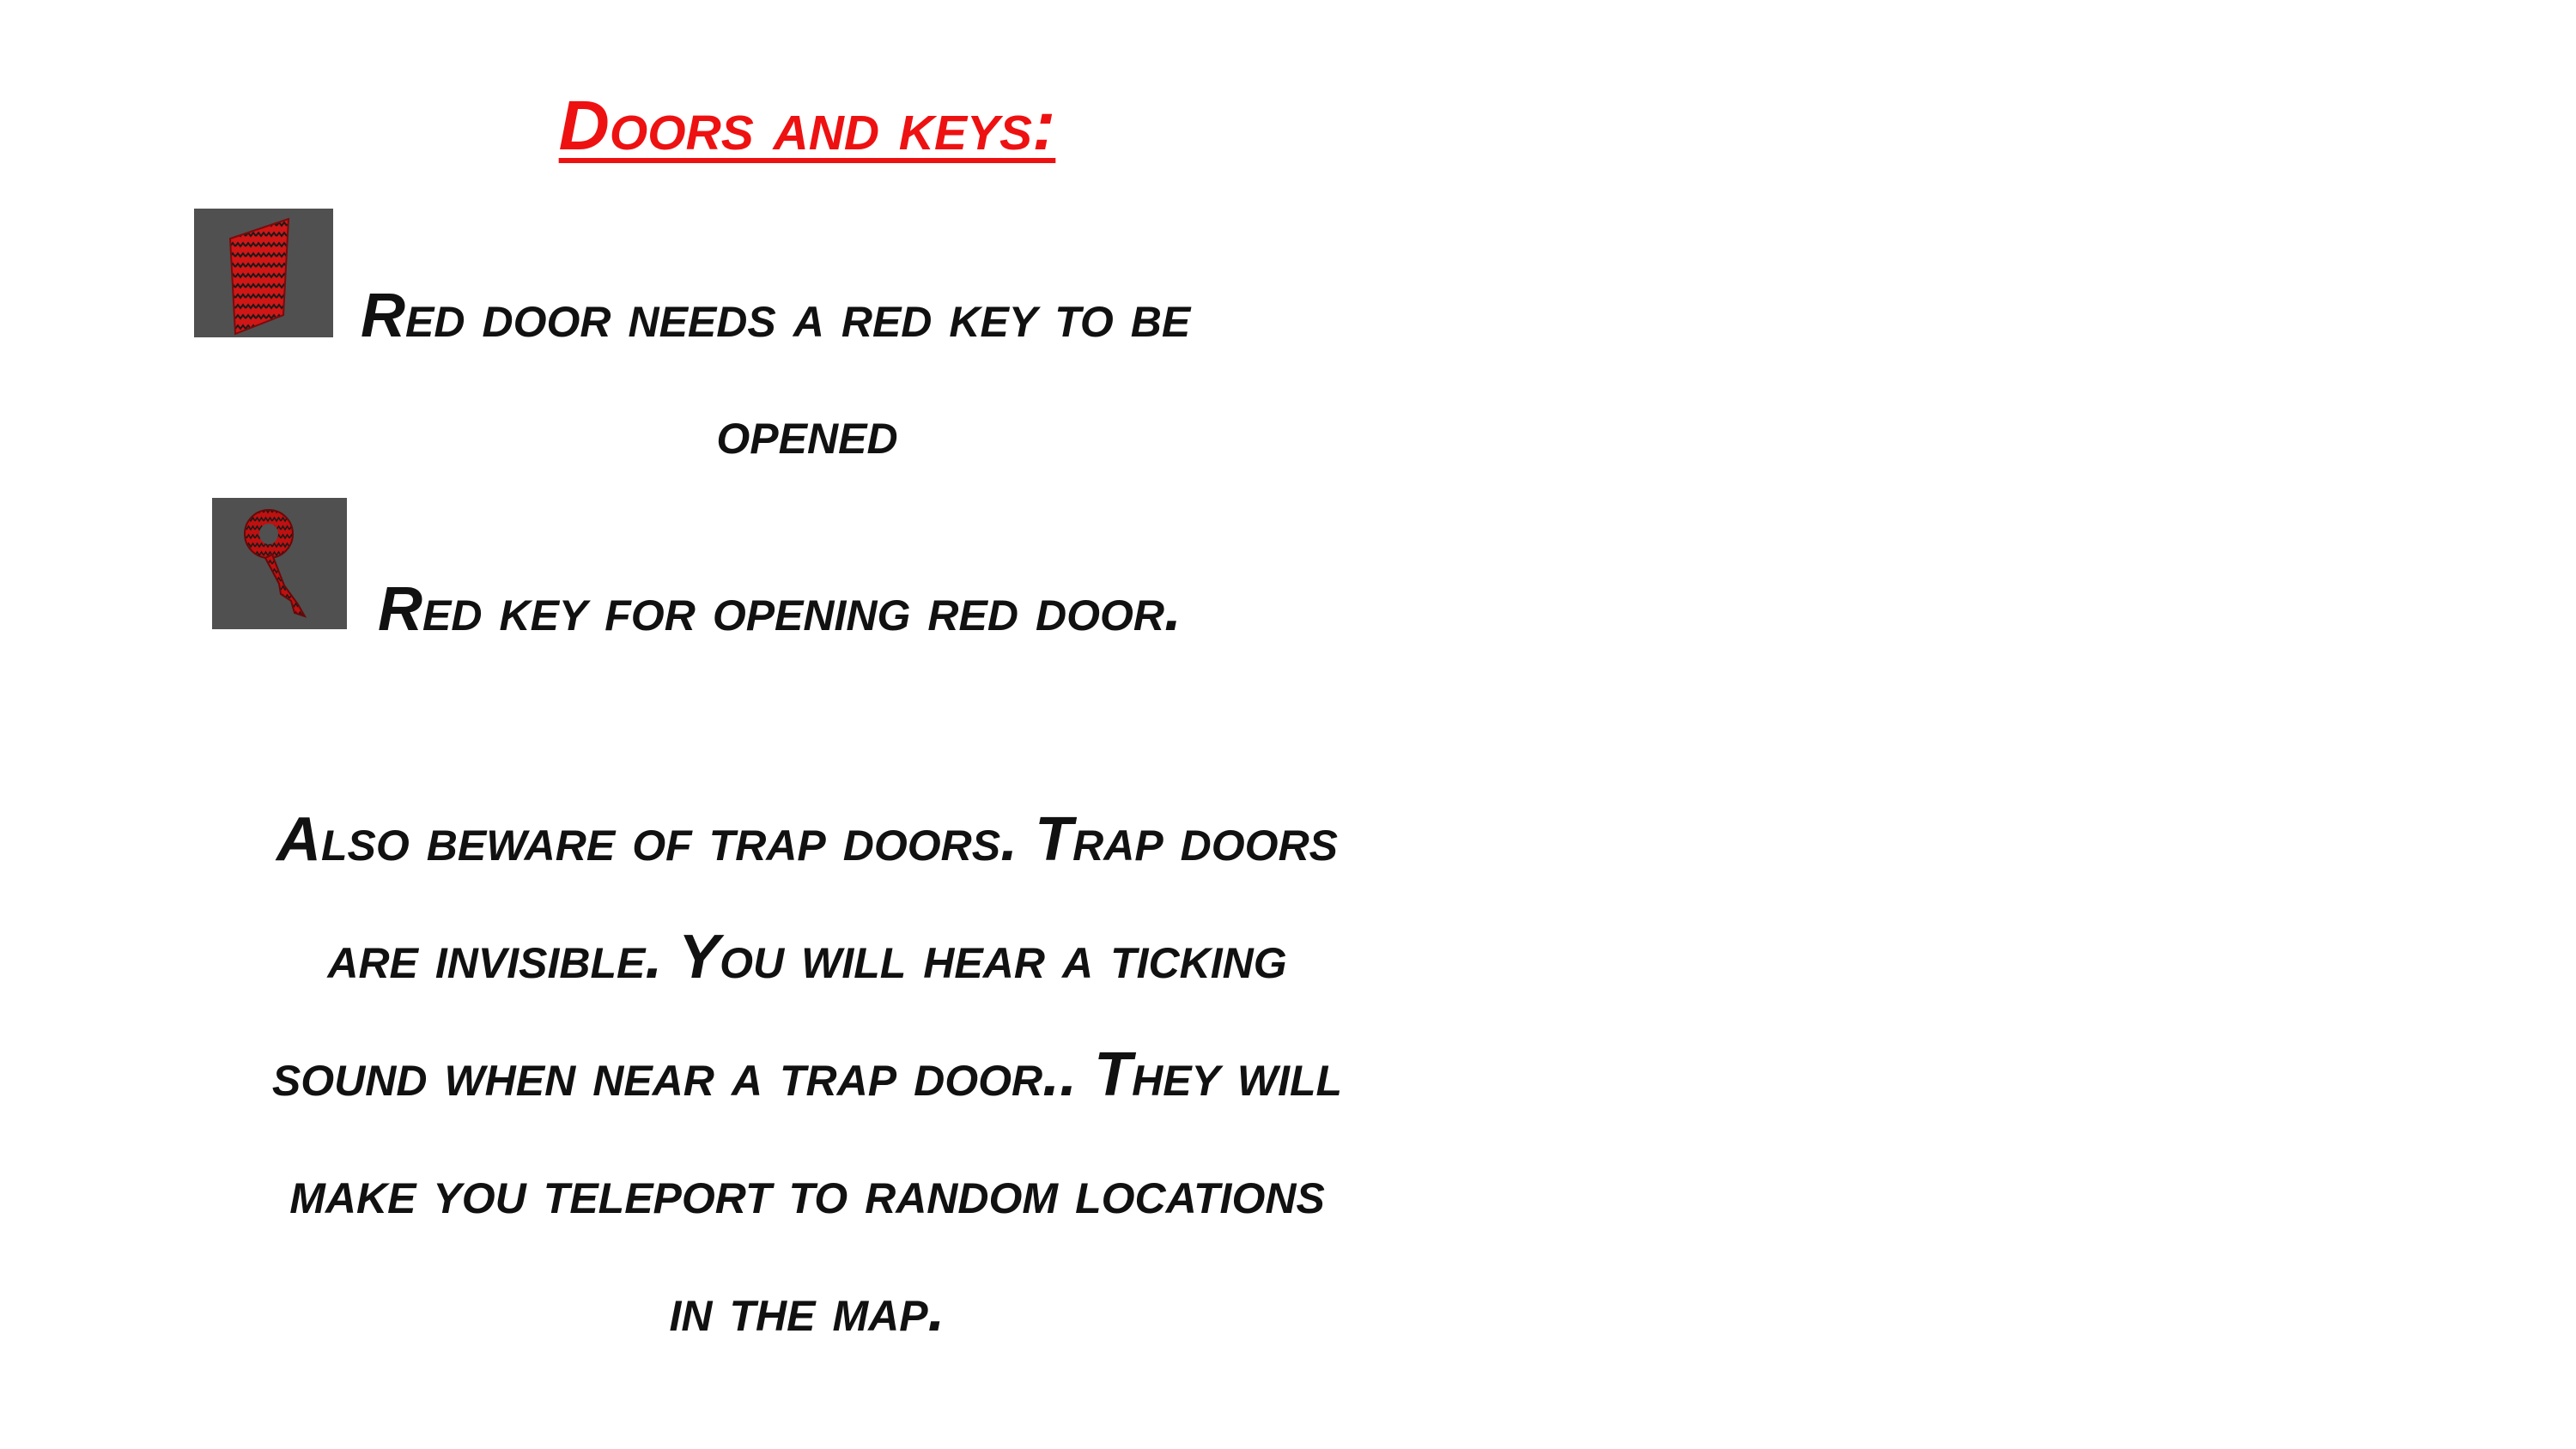 This screenshot has height=1449, width=2576. I want to click on red-key-description: Red key for opening red door., so click(780, 609).